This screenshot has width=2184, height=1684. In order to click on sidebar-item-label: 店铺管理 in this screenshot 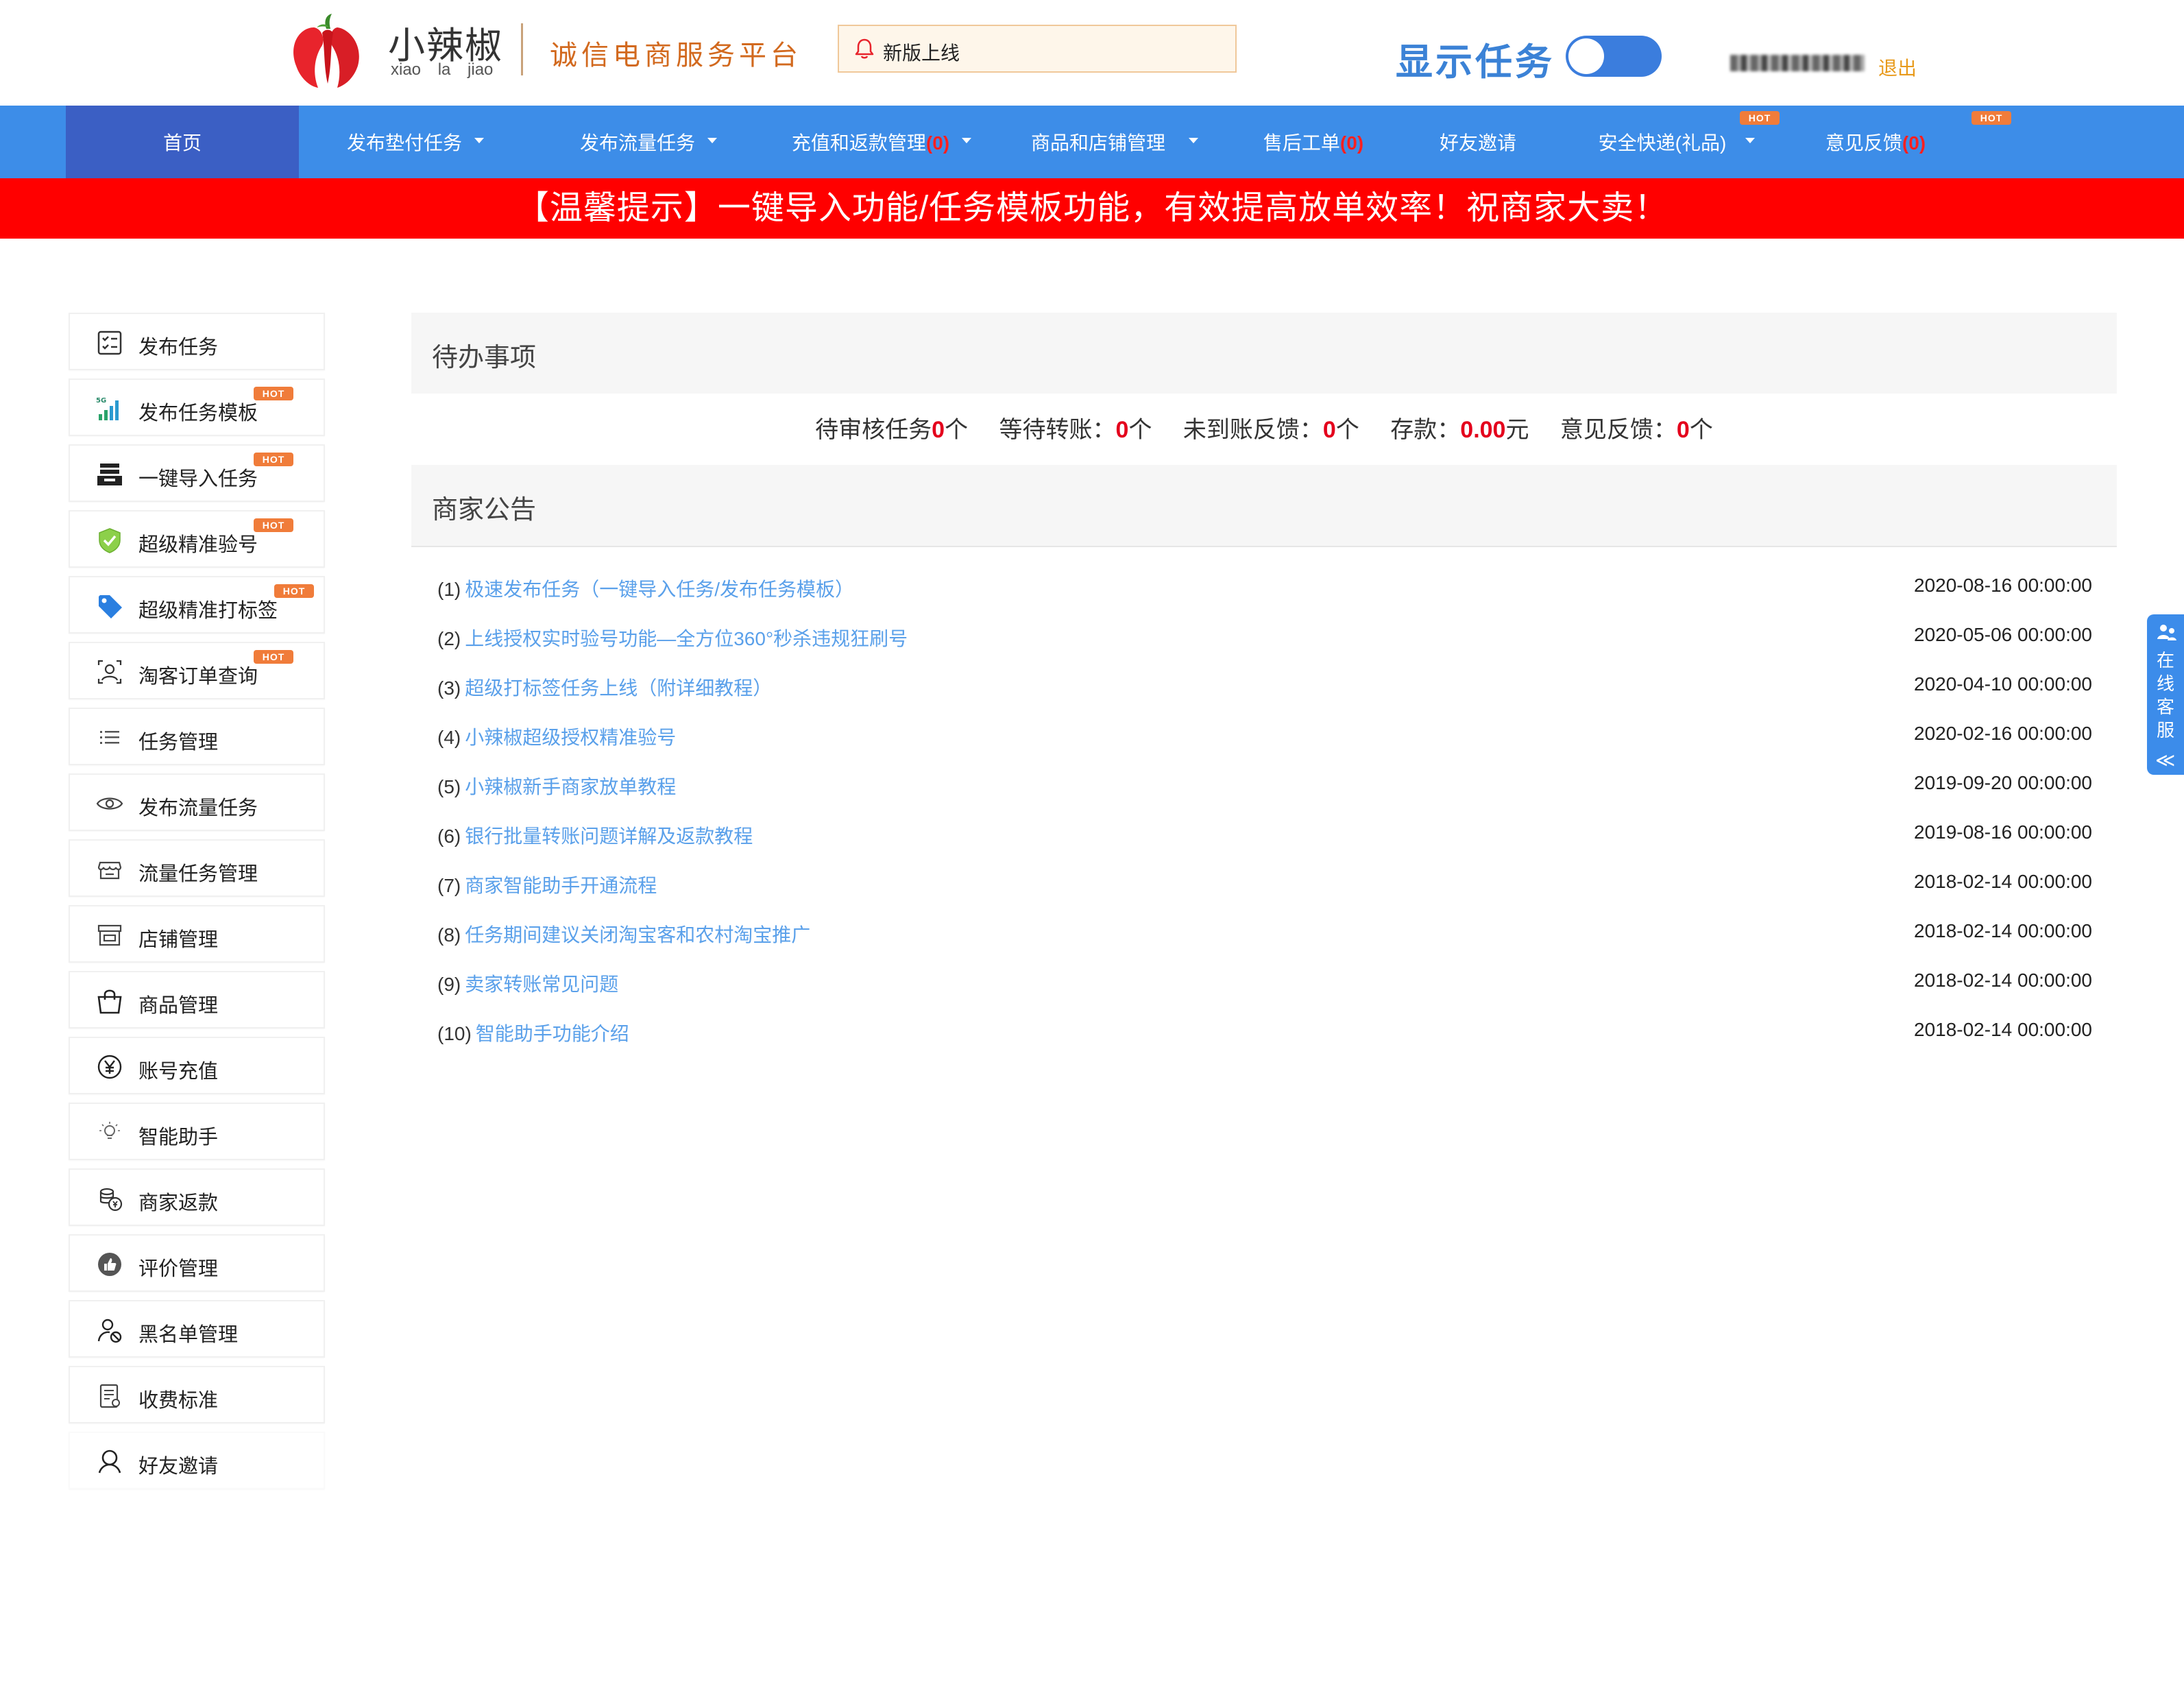, I will do `click(179, 940)`.